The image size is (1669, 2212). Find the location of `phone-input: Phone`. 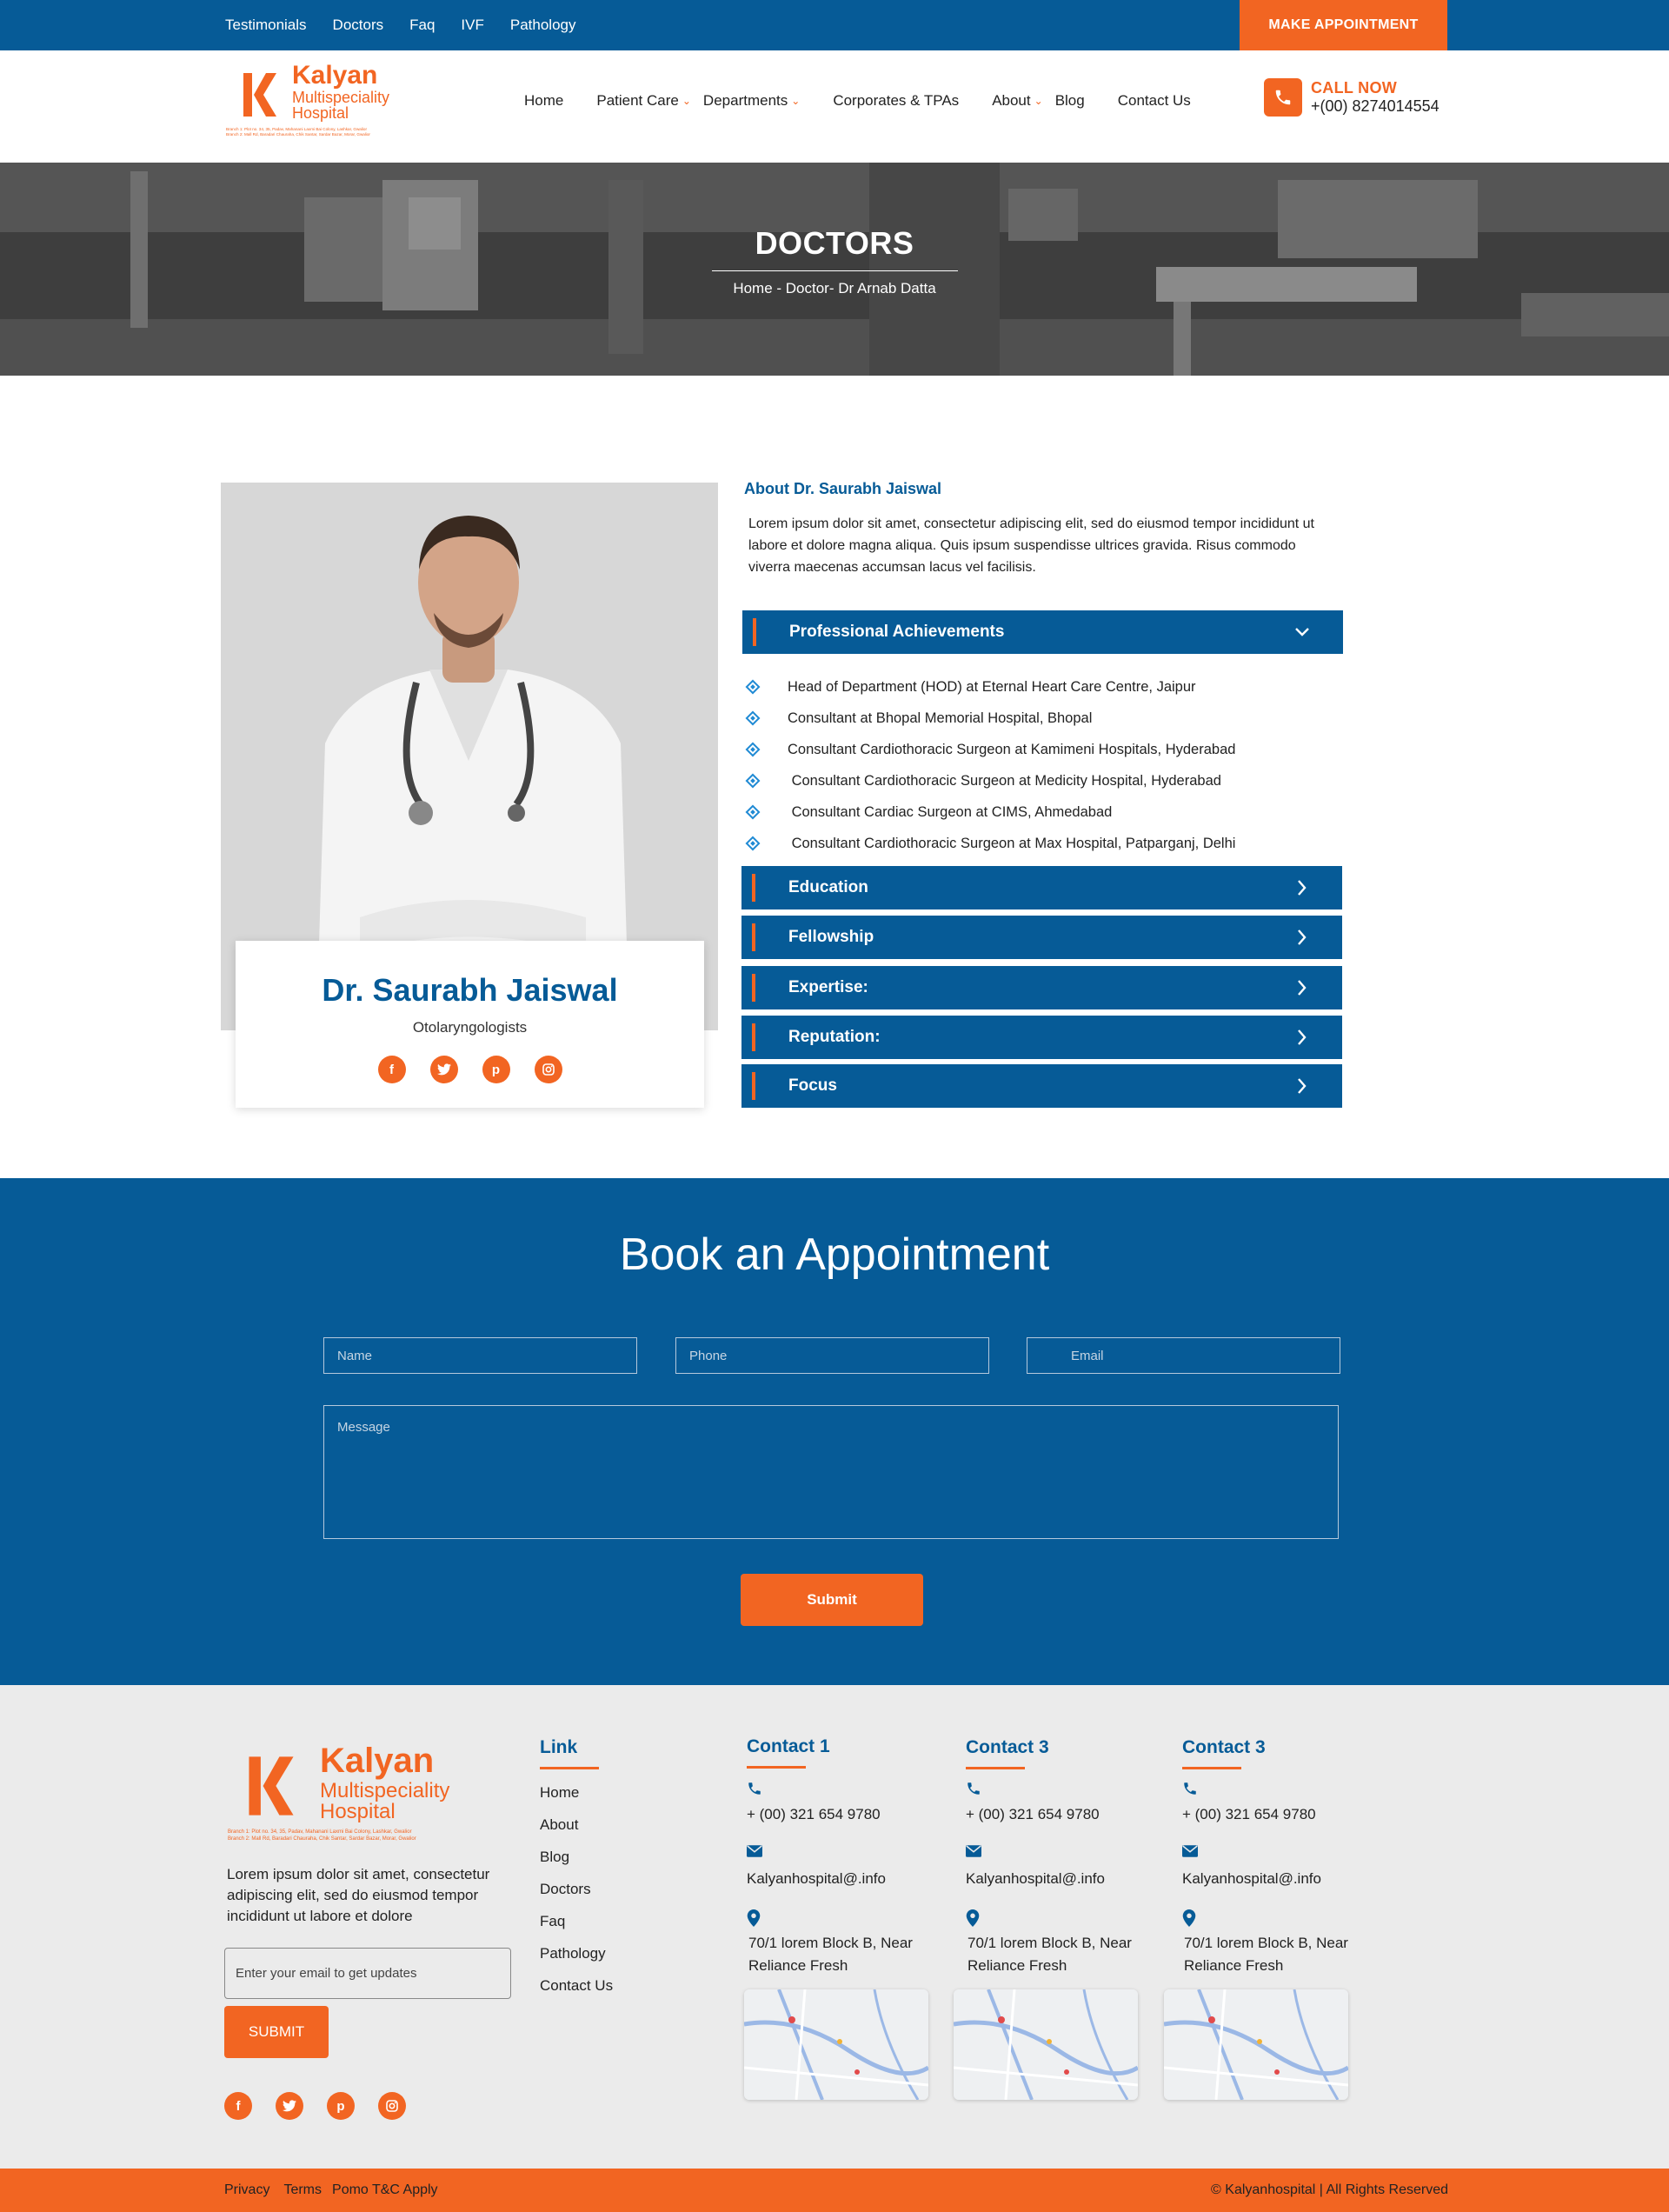

phone-input: Phone is located at coordinates (832, 1355).